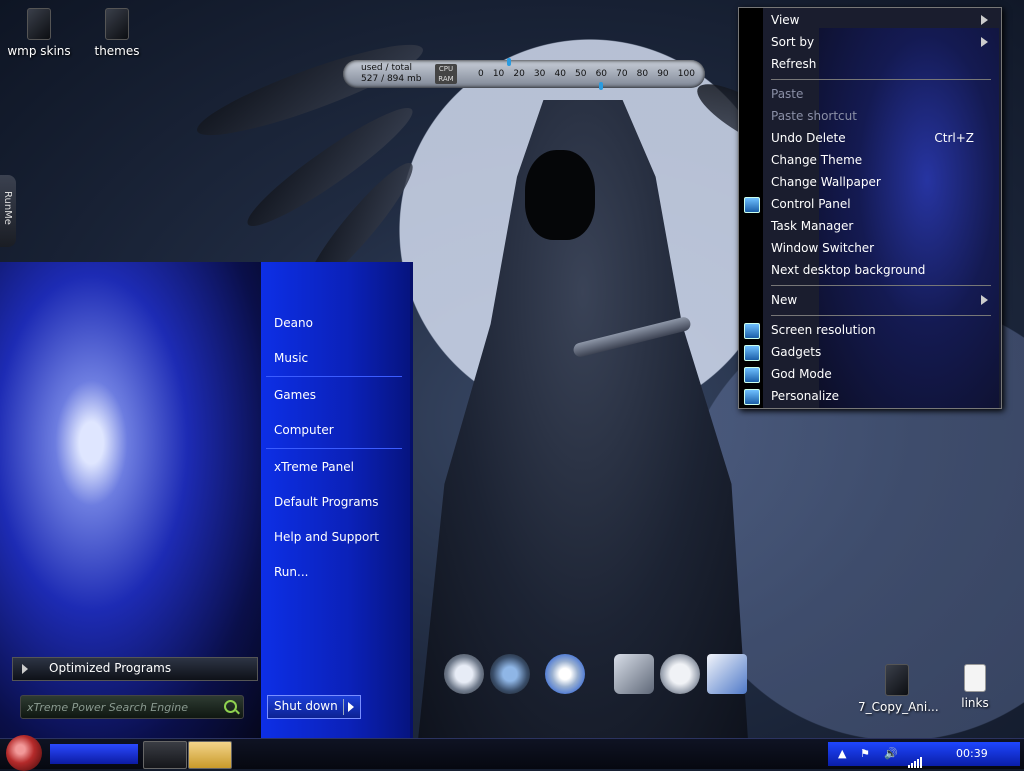 This screenshot has width=1024, height=771. I want to click on menu-item-god-mode: God Mode, so click(883, 374).